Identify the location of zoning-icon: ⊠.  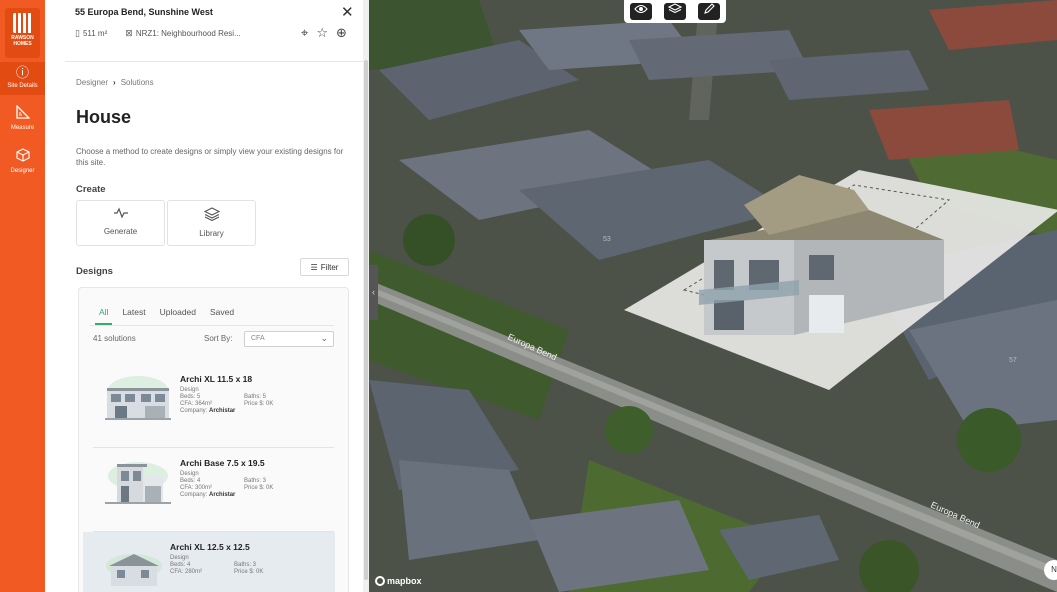
(129, 33).